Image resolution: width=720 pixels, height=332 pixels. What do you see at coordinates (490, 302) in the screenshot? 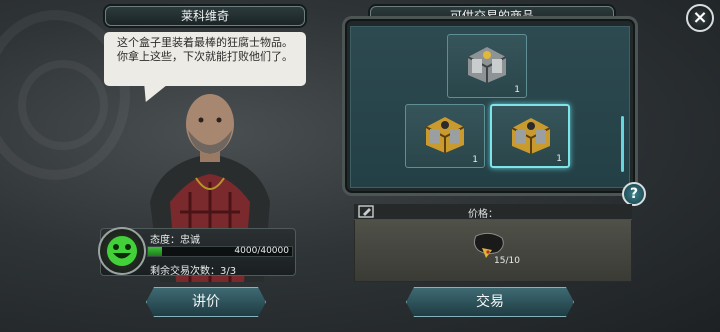
I see `trade-button: 交易` at bounding box center [490, 302].